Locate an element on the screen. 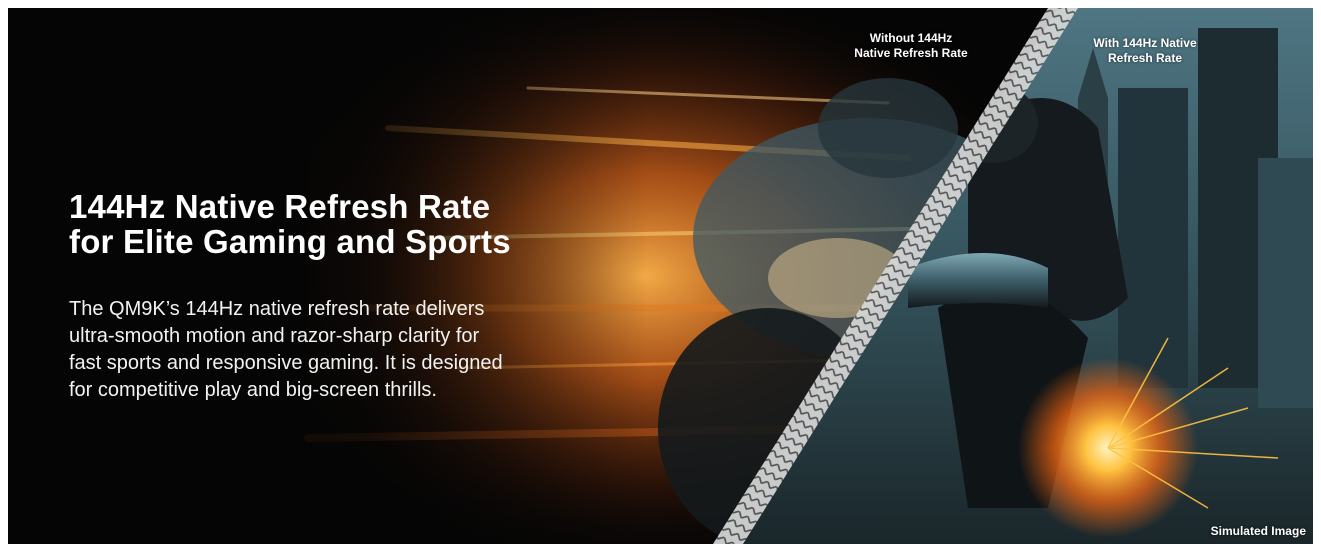  with-label-line-1: With 144Hz Native is located at coordinates (1145, 43).